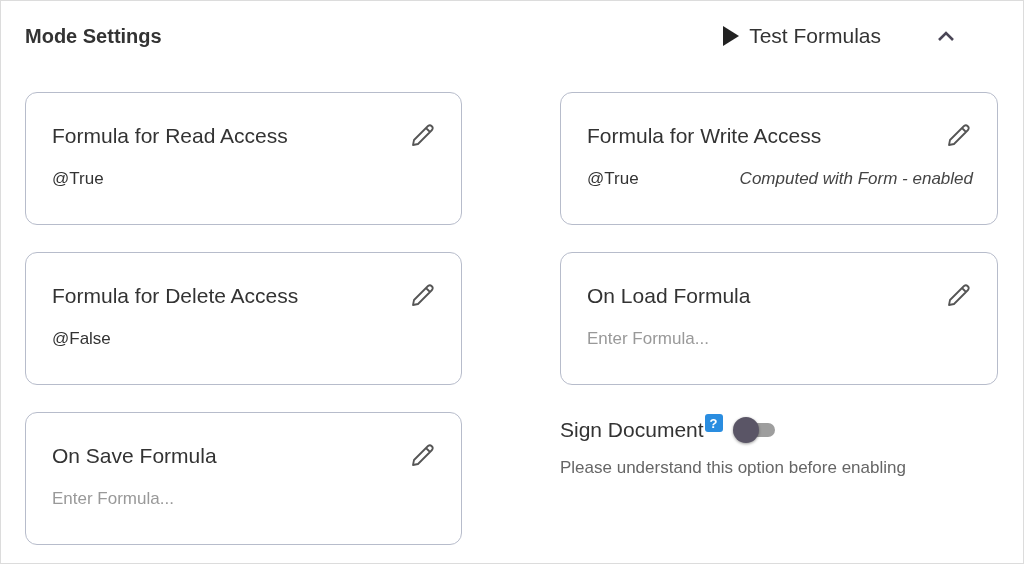  I want to click on collapse-button, so click(946, 36).